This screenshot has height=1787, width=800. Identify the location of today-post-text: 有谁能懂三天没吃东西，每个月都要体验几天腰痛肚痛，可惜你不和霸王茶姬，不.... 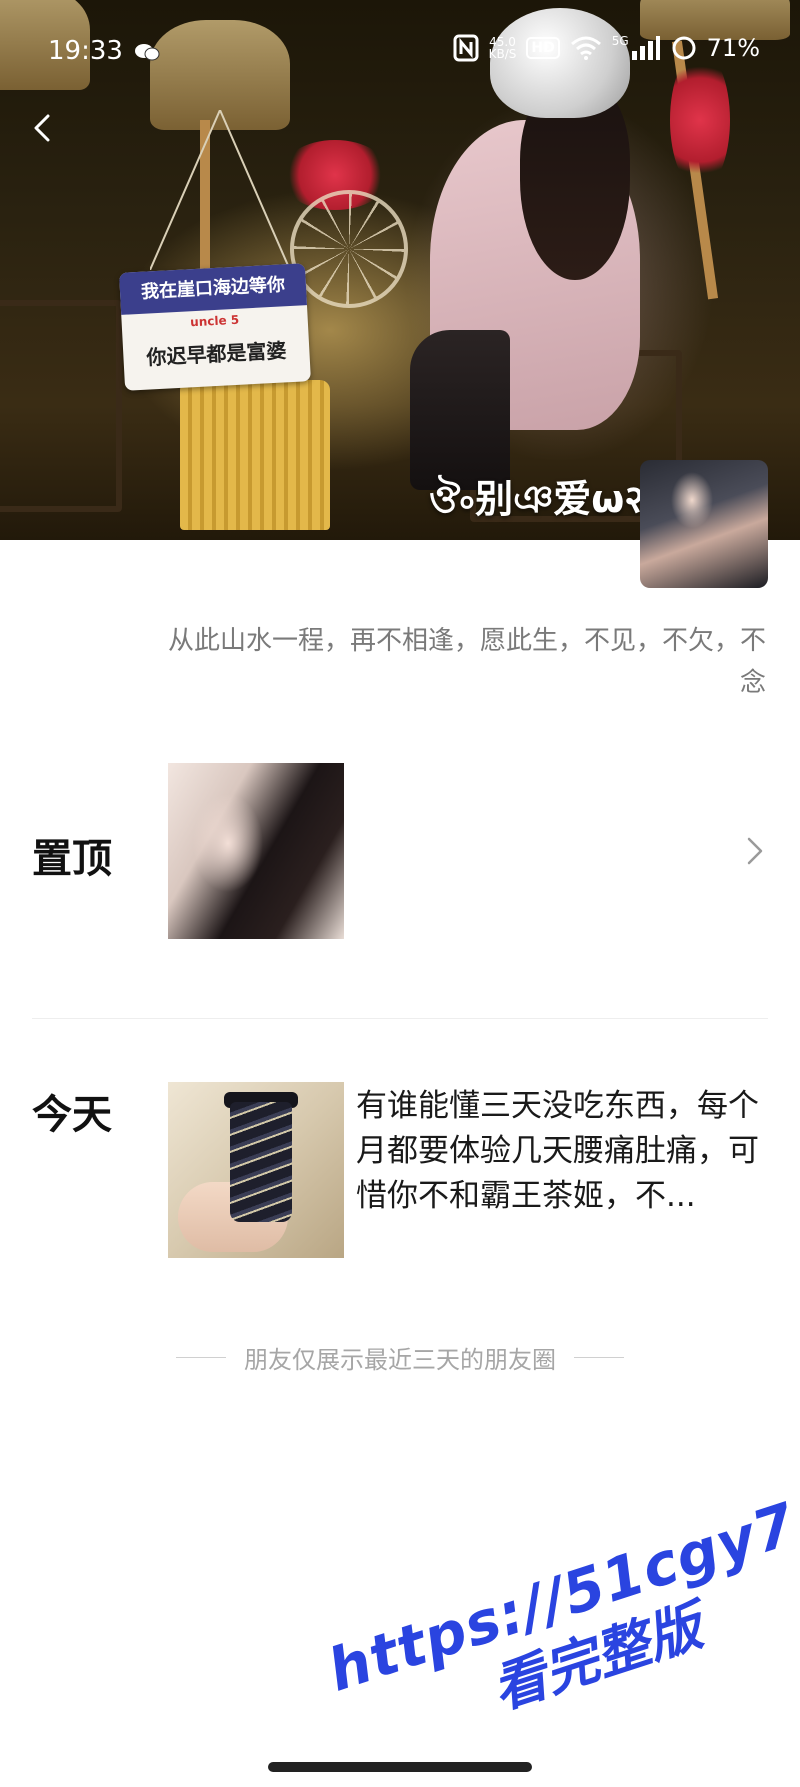
(566, 1151).